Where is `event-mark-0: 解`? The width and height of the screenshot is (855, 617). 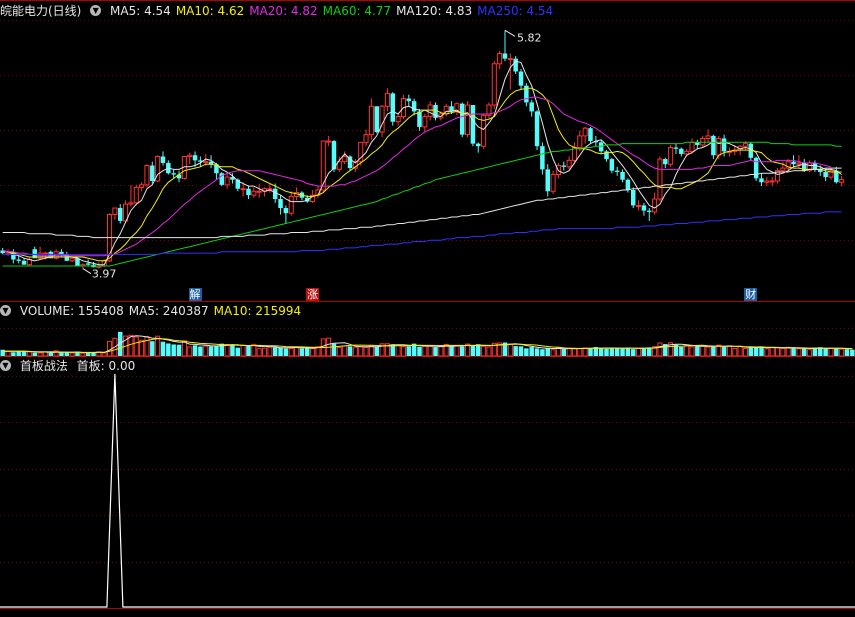
event-mark-0: 解 is located at coordinates (195, 294).